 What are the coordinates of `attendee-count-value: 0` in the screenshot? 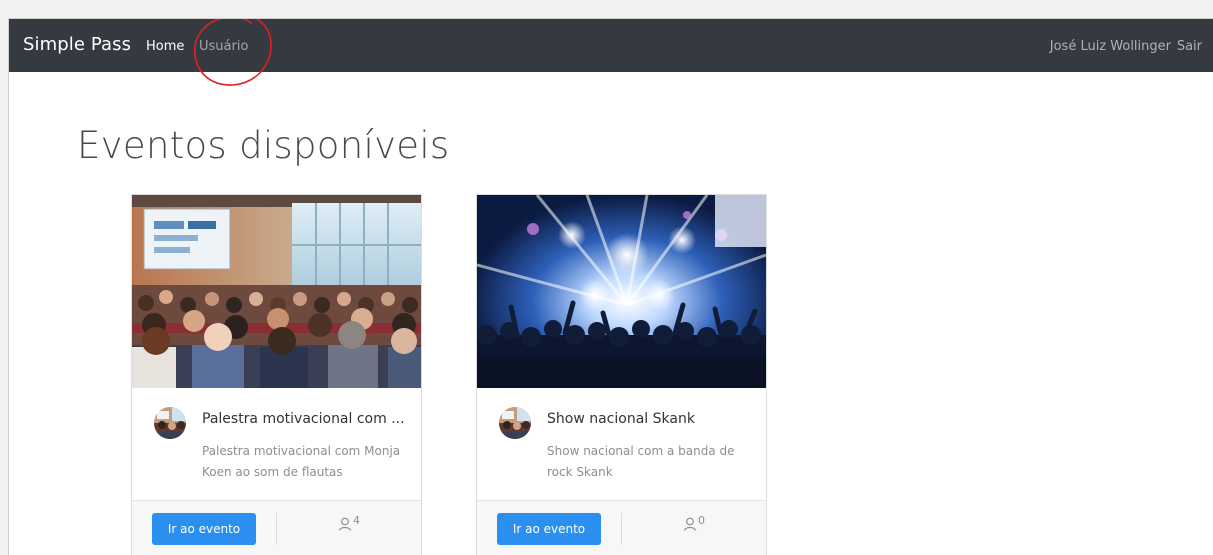 It's located at (701, 520).